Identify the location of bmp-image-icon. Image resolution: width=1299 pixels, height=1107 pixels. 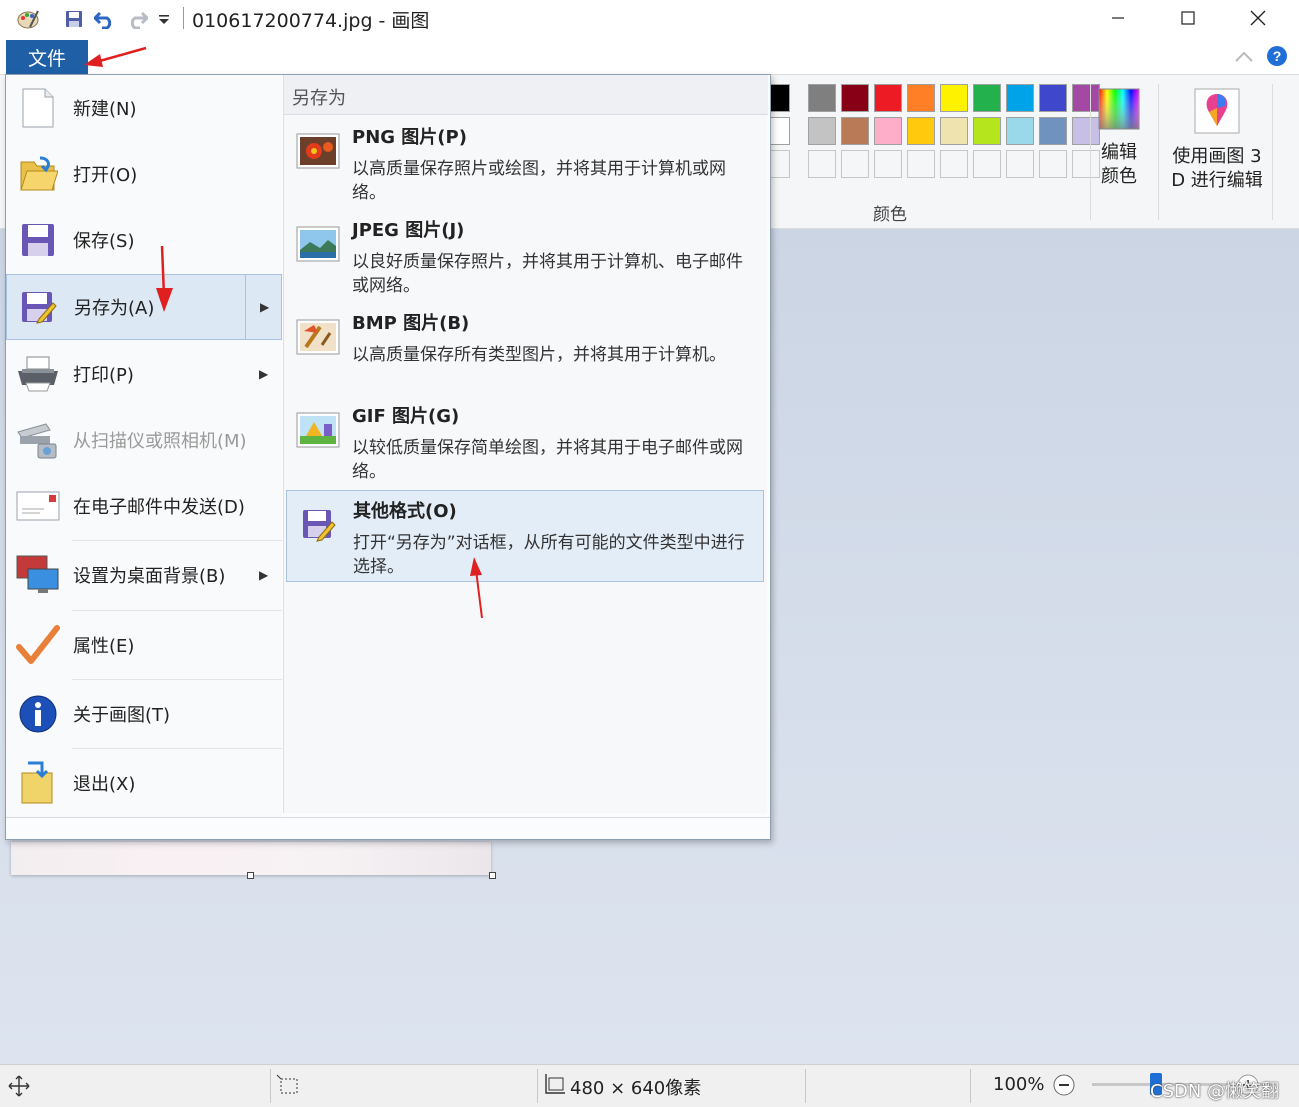
(318, 337).